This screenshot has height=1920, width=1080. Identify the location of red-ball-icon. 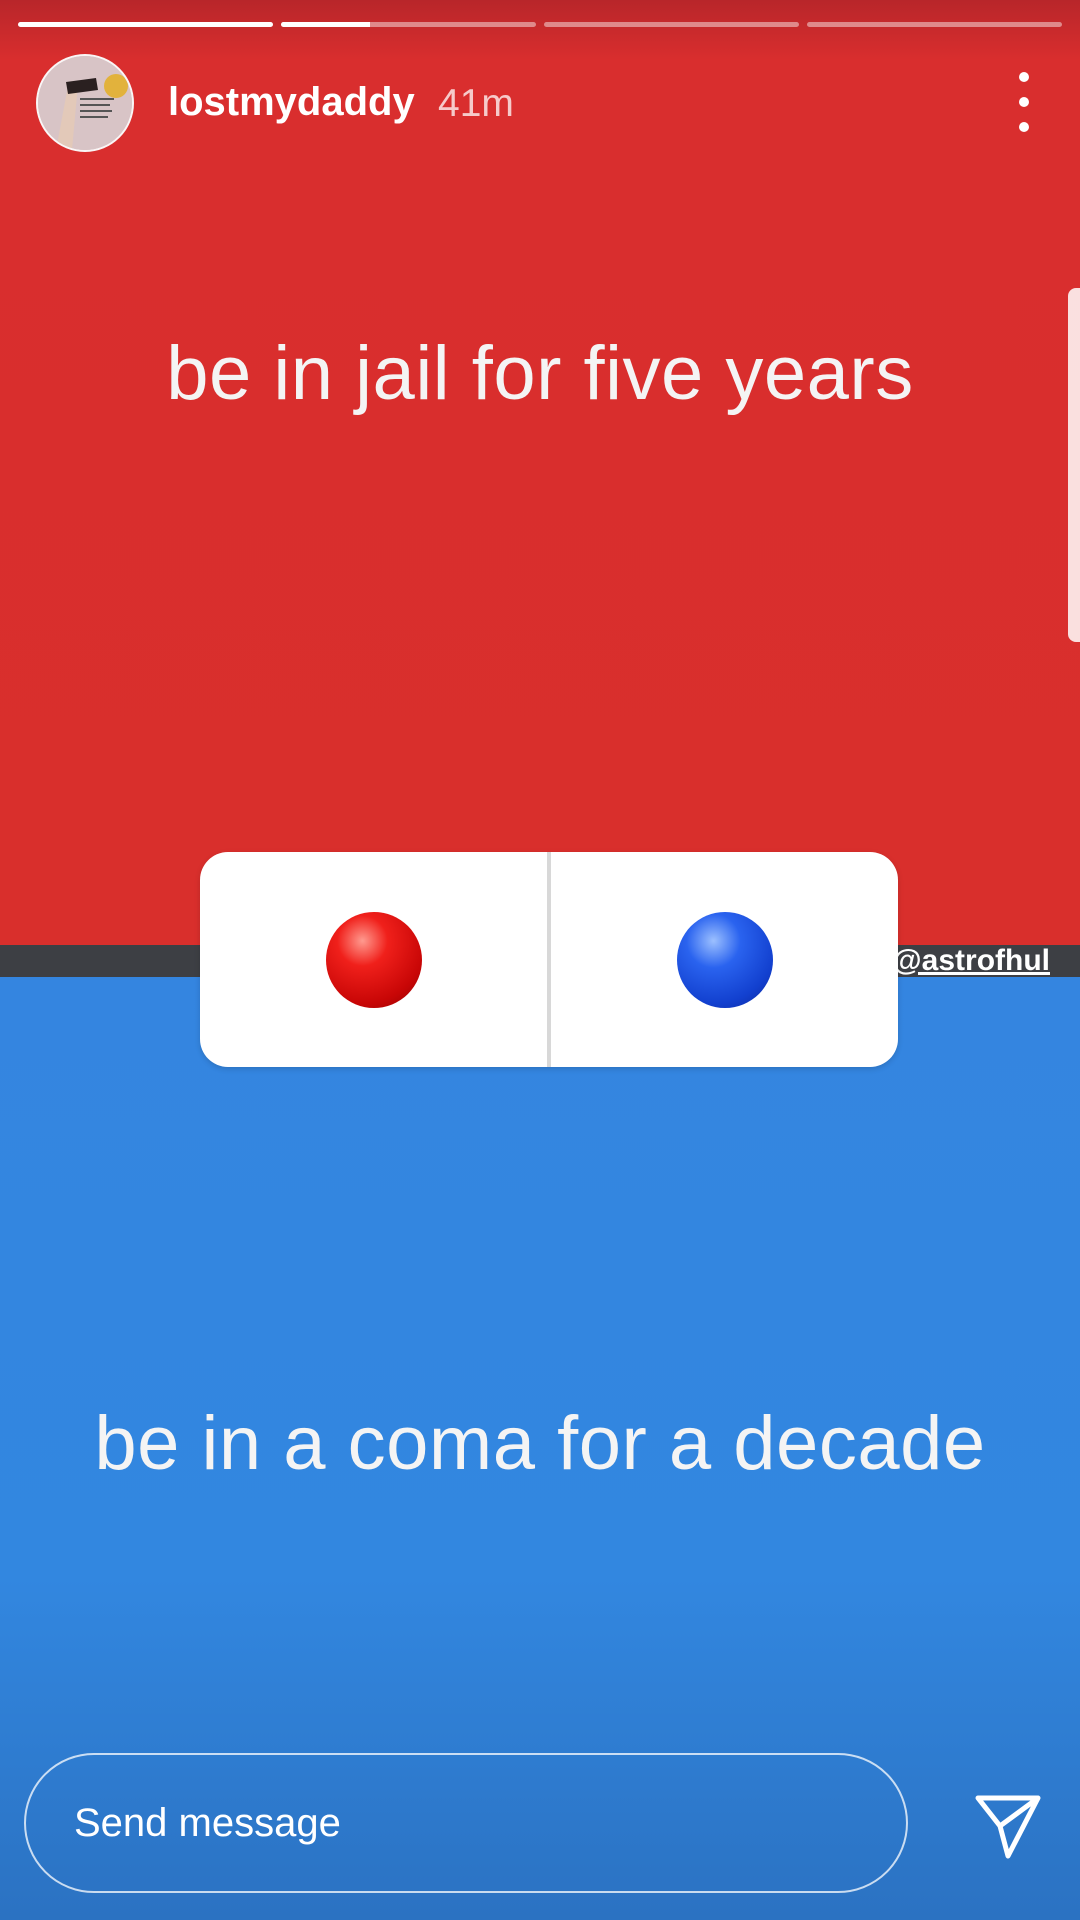
(373, 959).